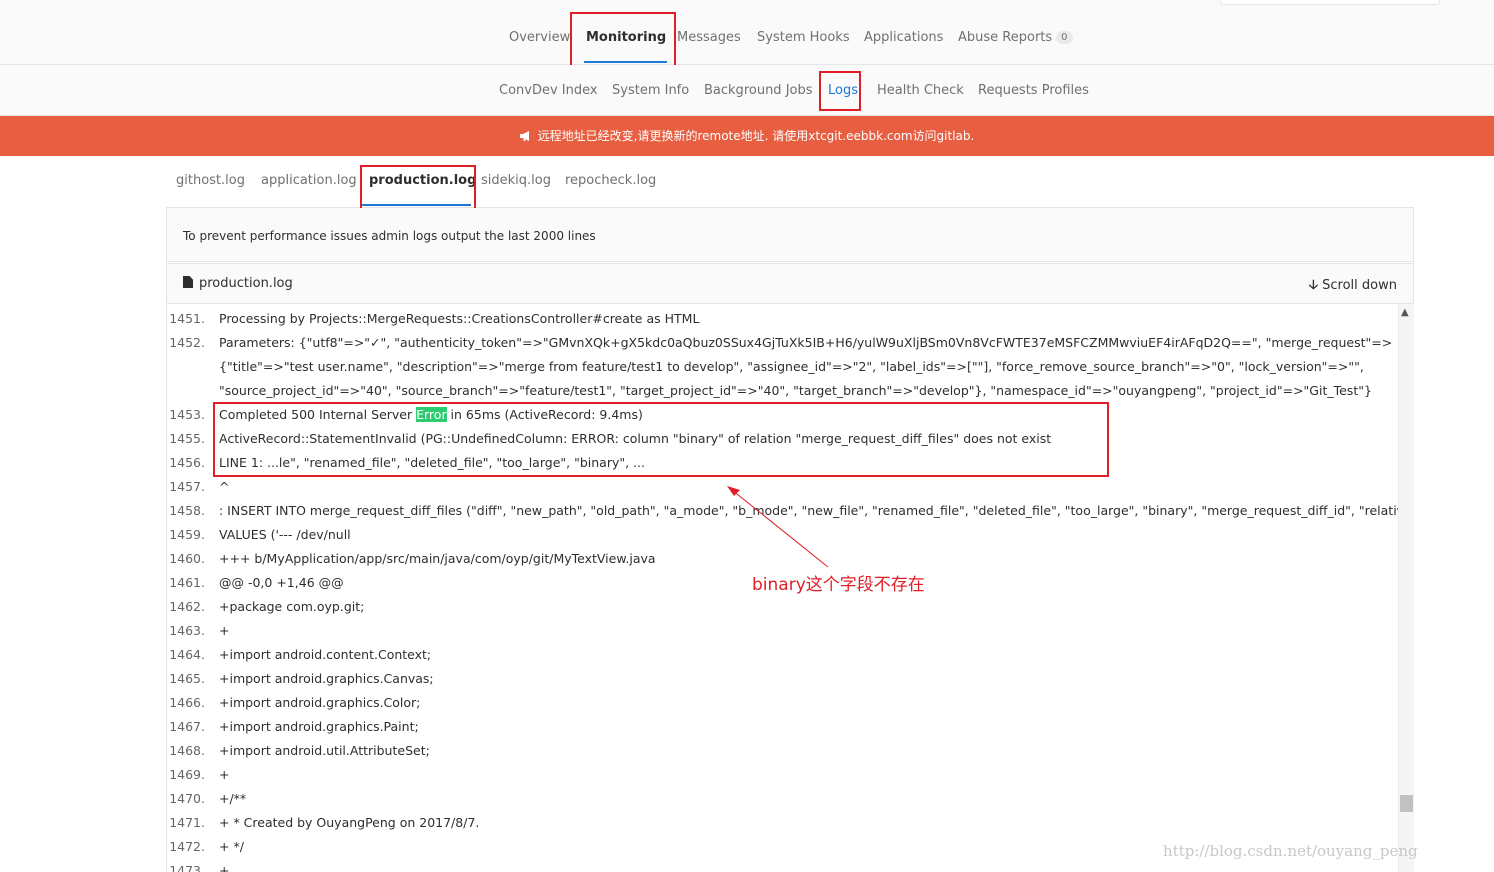 Image resolution: width=1494 pixels, height=872 pixels. I want to click on line-number: 1463., so click(187, 630).